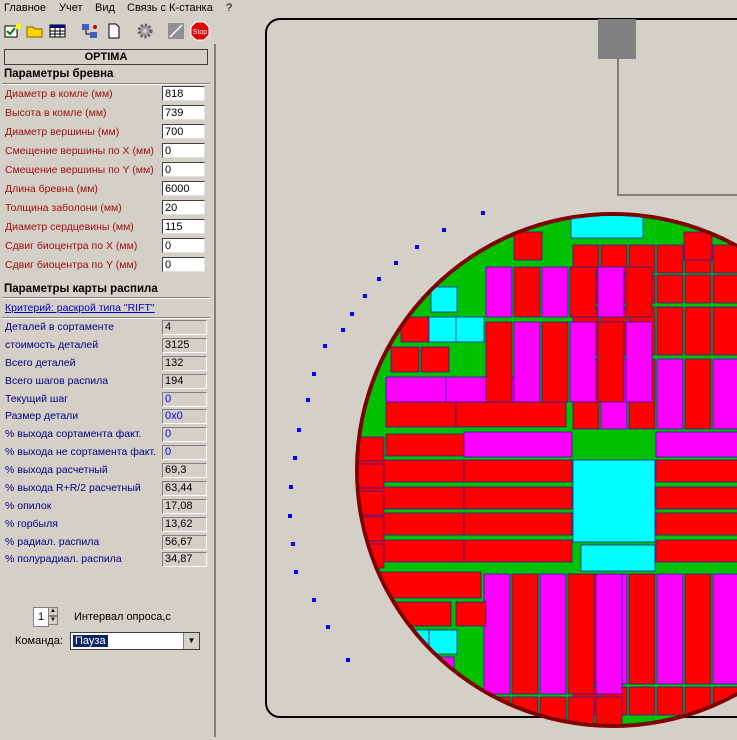 The height and width of the screenshot is (740, 737). I want to click on stat-value: 63,44, so click(184, 488).